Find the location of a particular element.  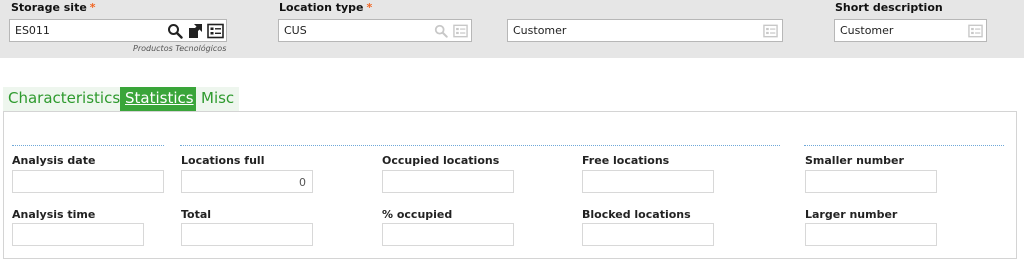

analysis-date-label: Analysis date is located at coordinates (54, 160).